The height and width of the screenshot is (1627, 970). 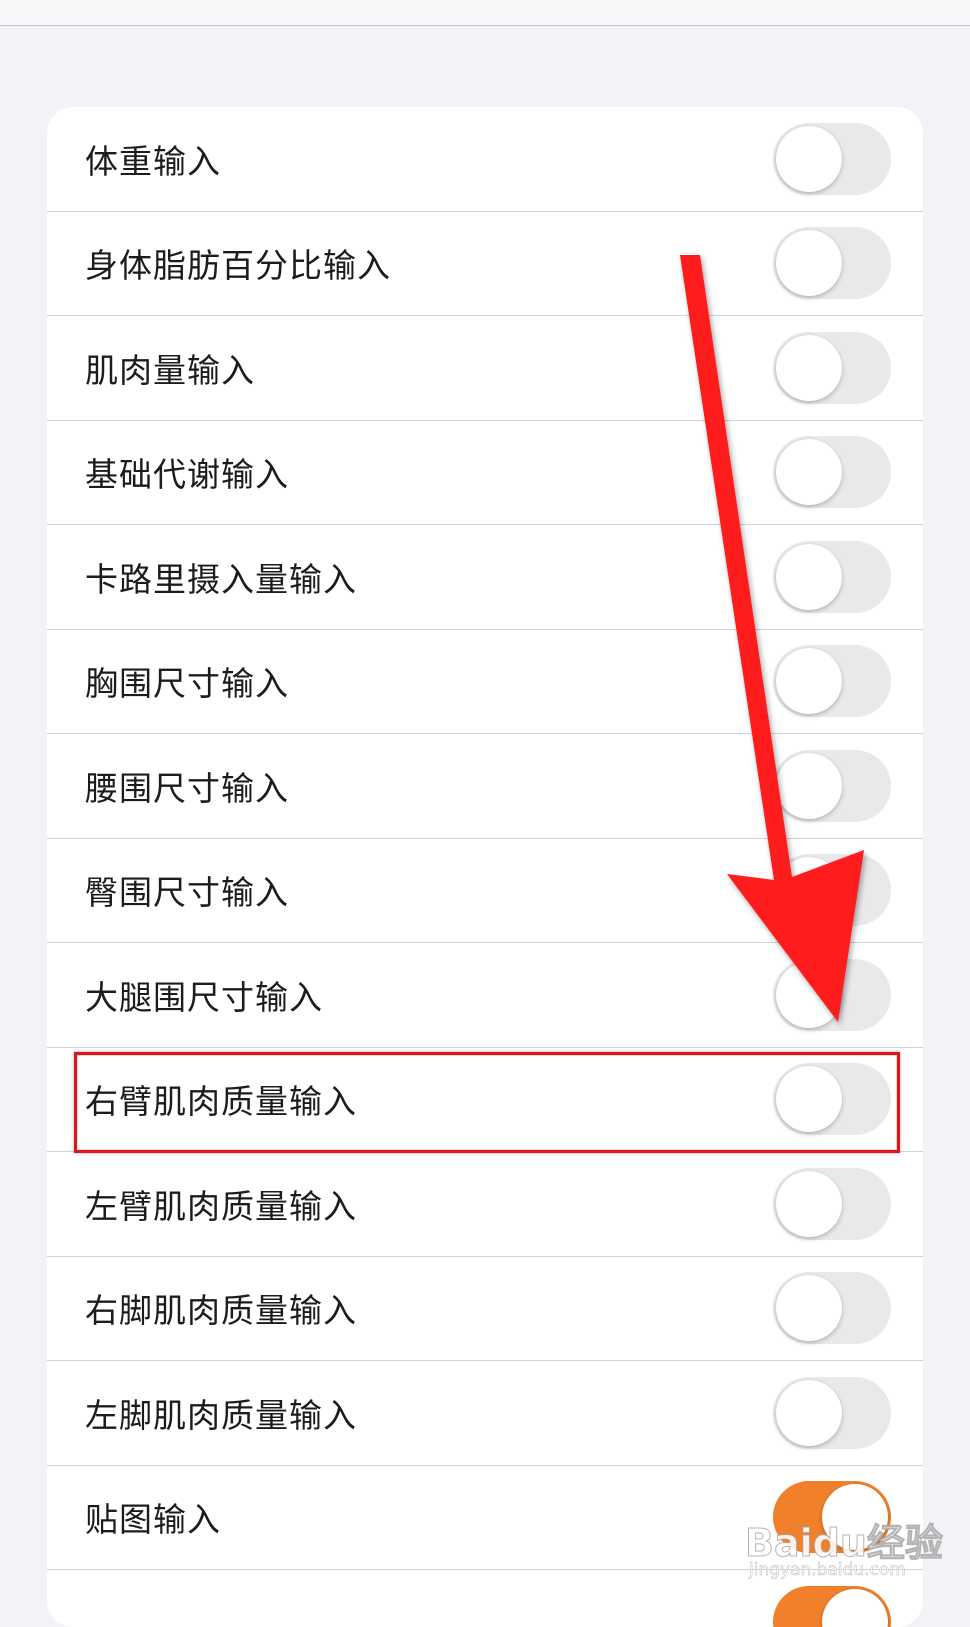 I want to click on setting-label: 贴图输入, so click(x=153, y=1520).